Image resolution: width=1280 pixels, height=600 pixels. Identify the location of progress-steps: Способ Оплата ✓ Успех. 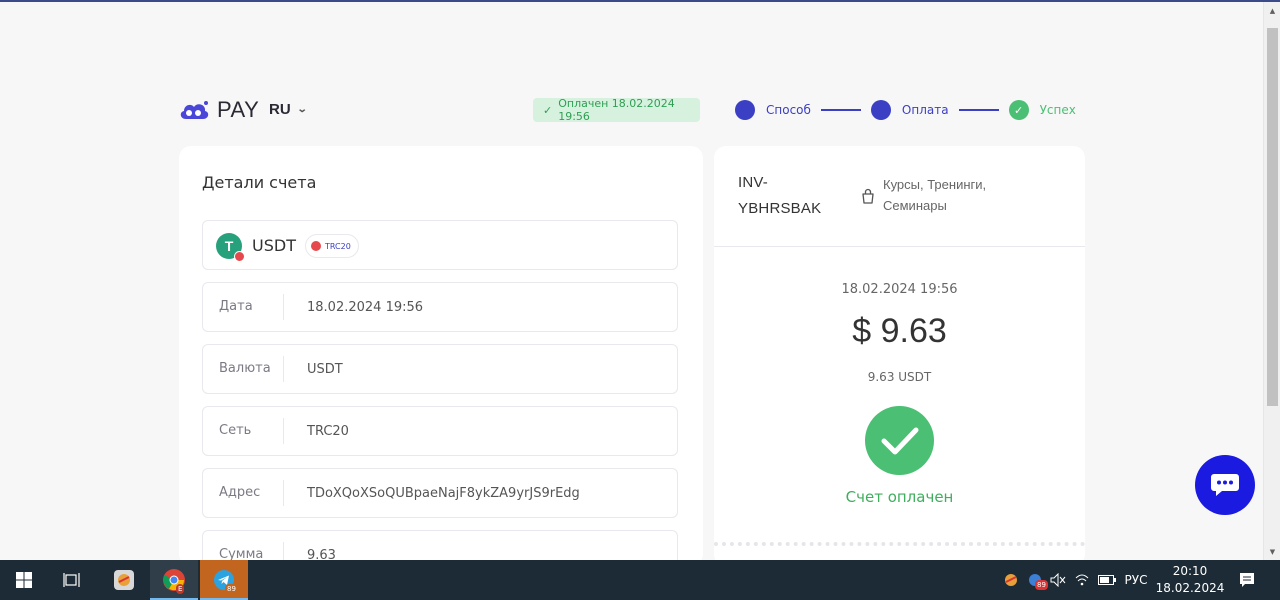
(905, 110).